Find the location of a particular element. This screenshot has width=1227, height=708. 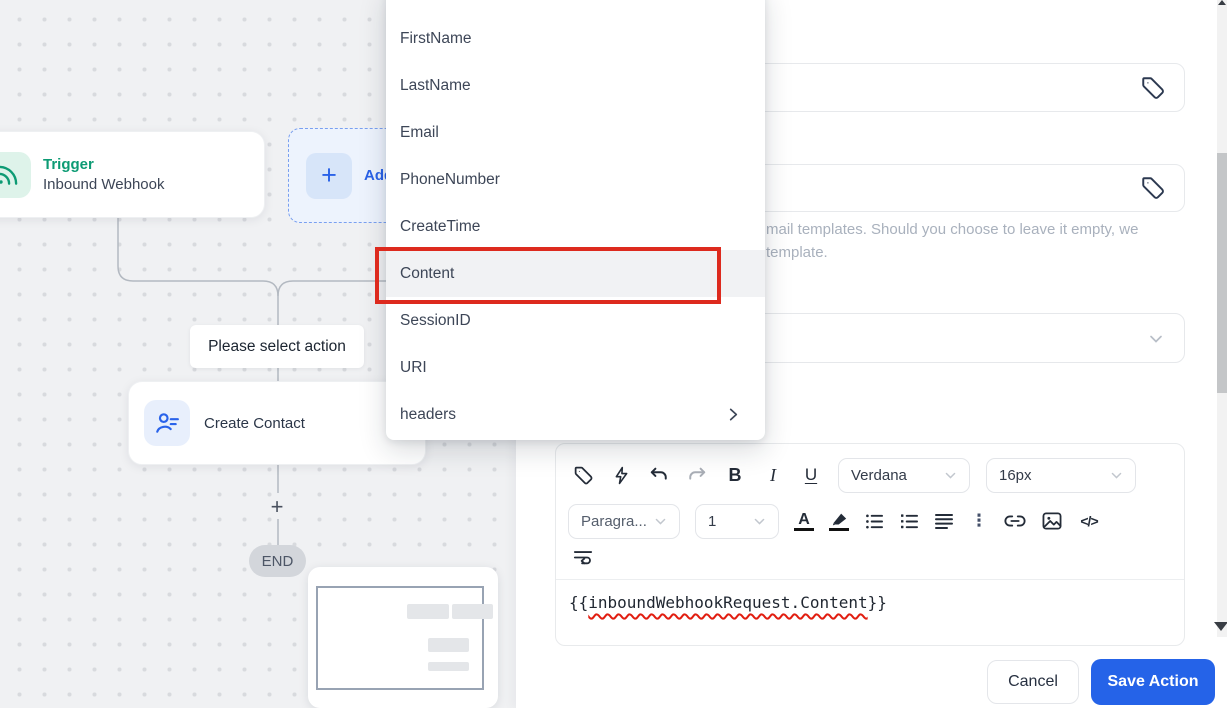

highlight-marker-button is located at coordinates (839, 521).